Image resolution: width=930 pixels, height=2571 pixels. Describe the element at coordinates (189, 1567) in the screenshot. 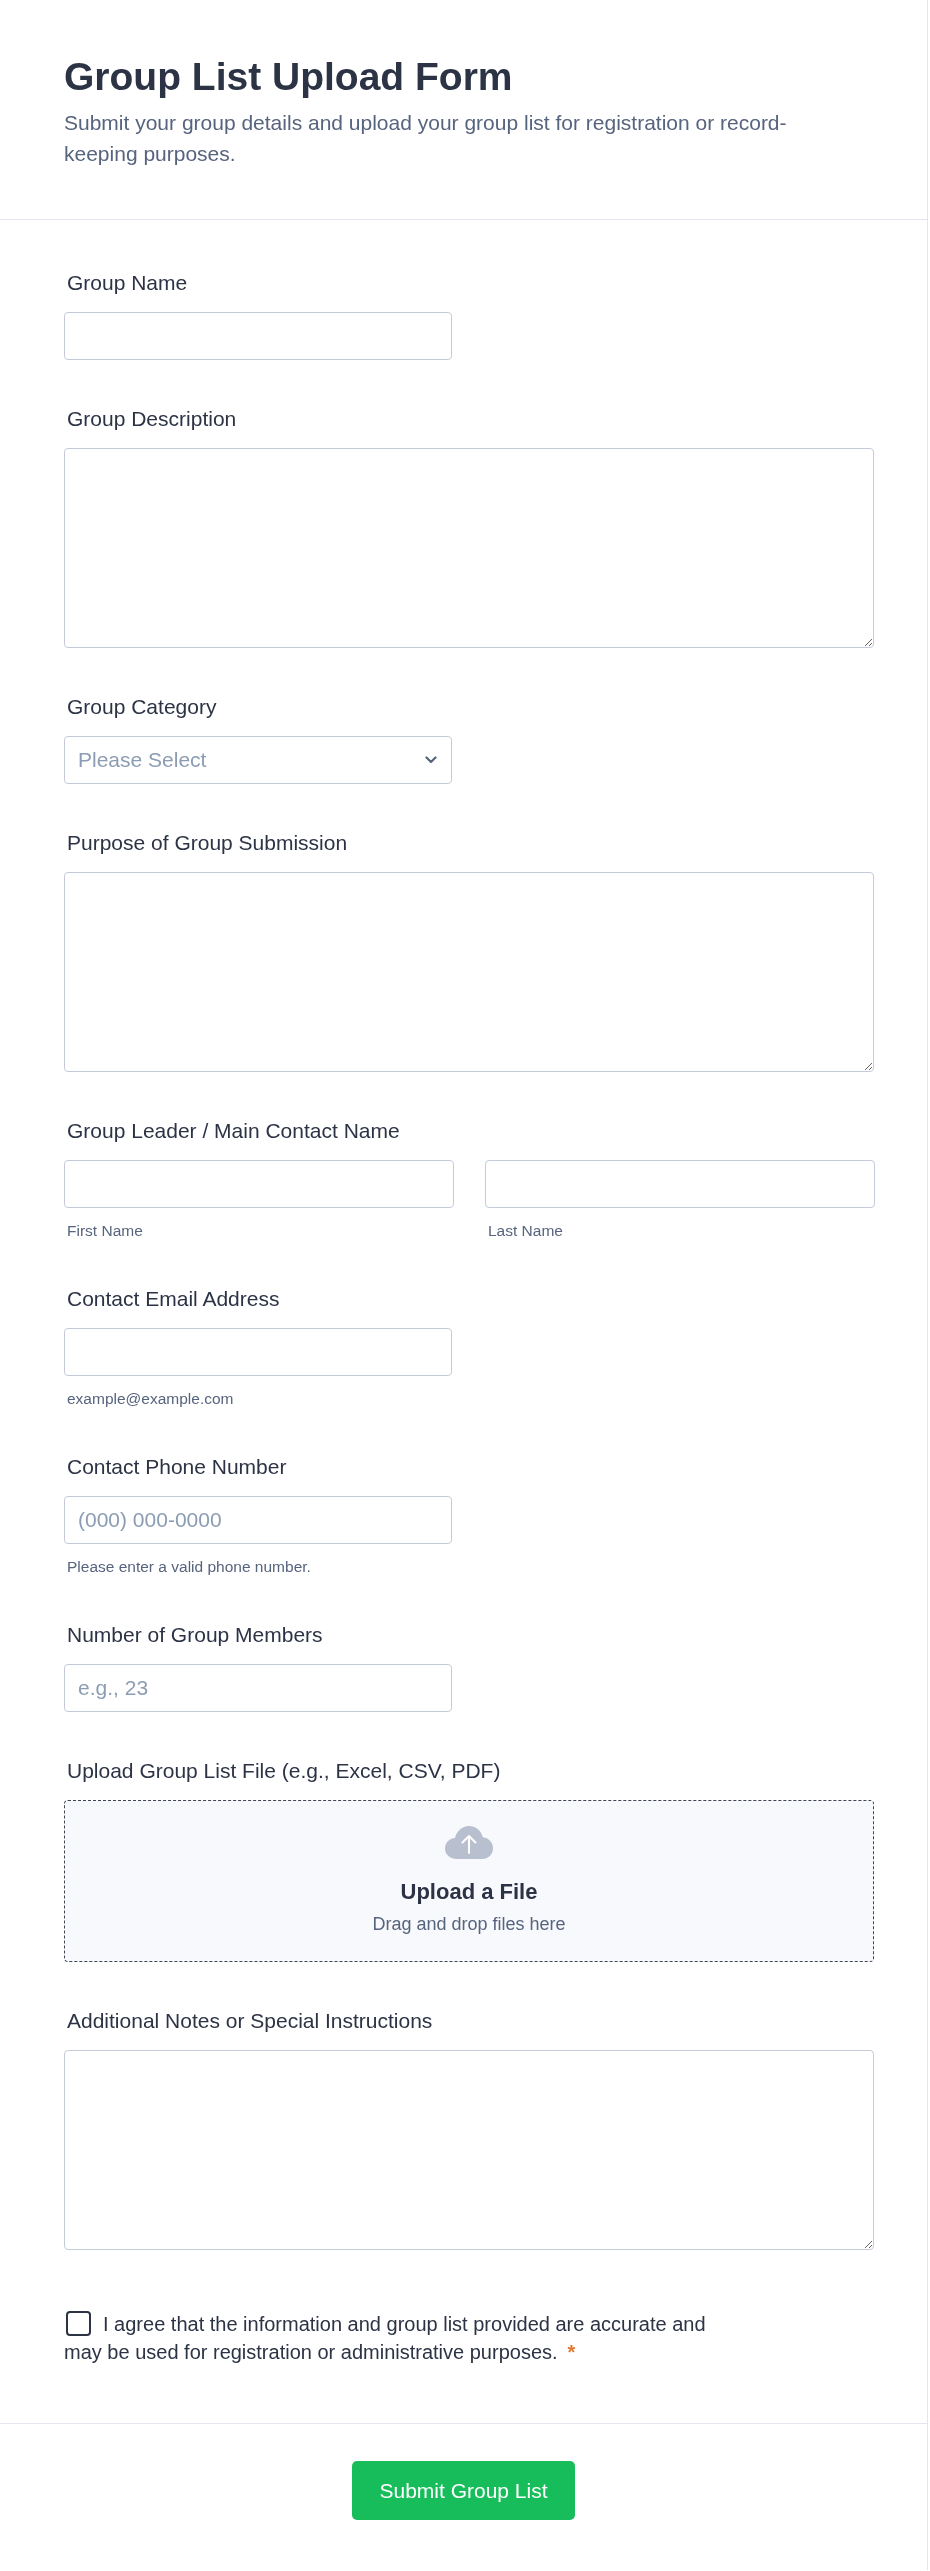

I see `field-sublabel: Please enter a valid phone number.` at that location.